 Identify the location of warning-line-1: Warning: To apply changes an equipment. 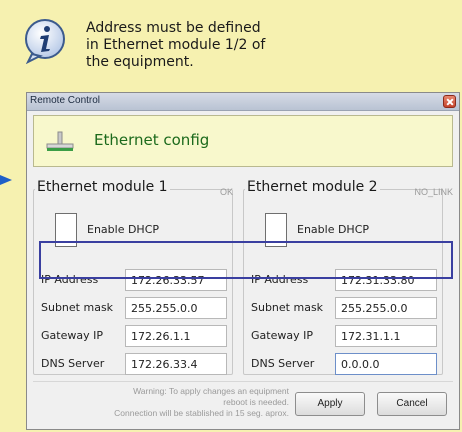
(211, 391).